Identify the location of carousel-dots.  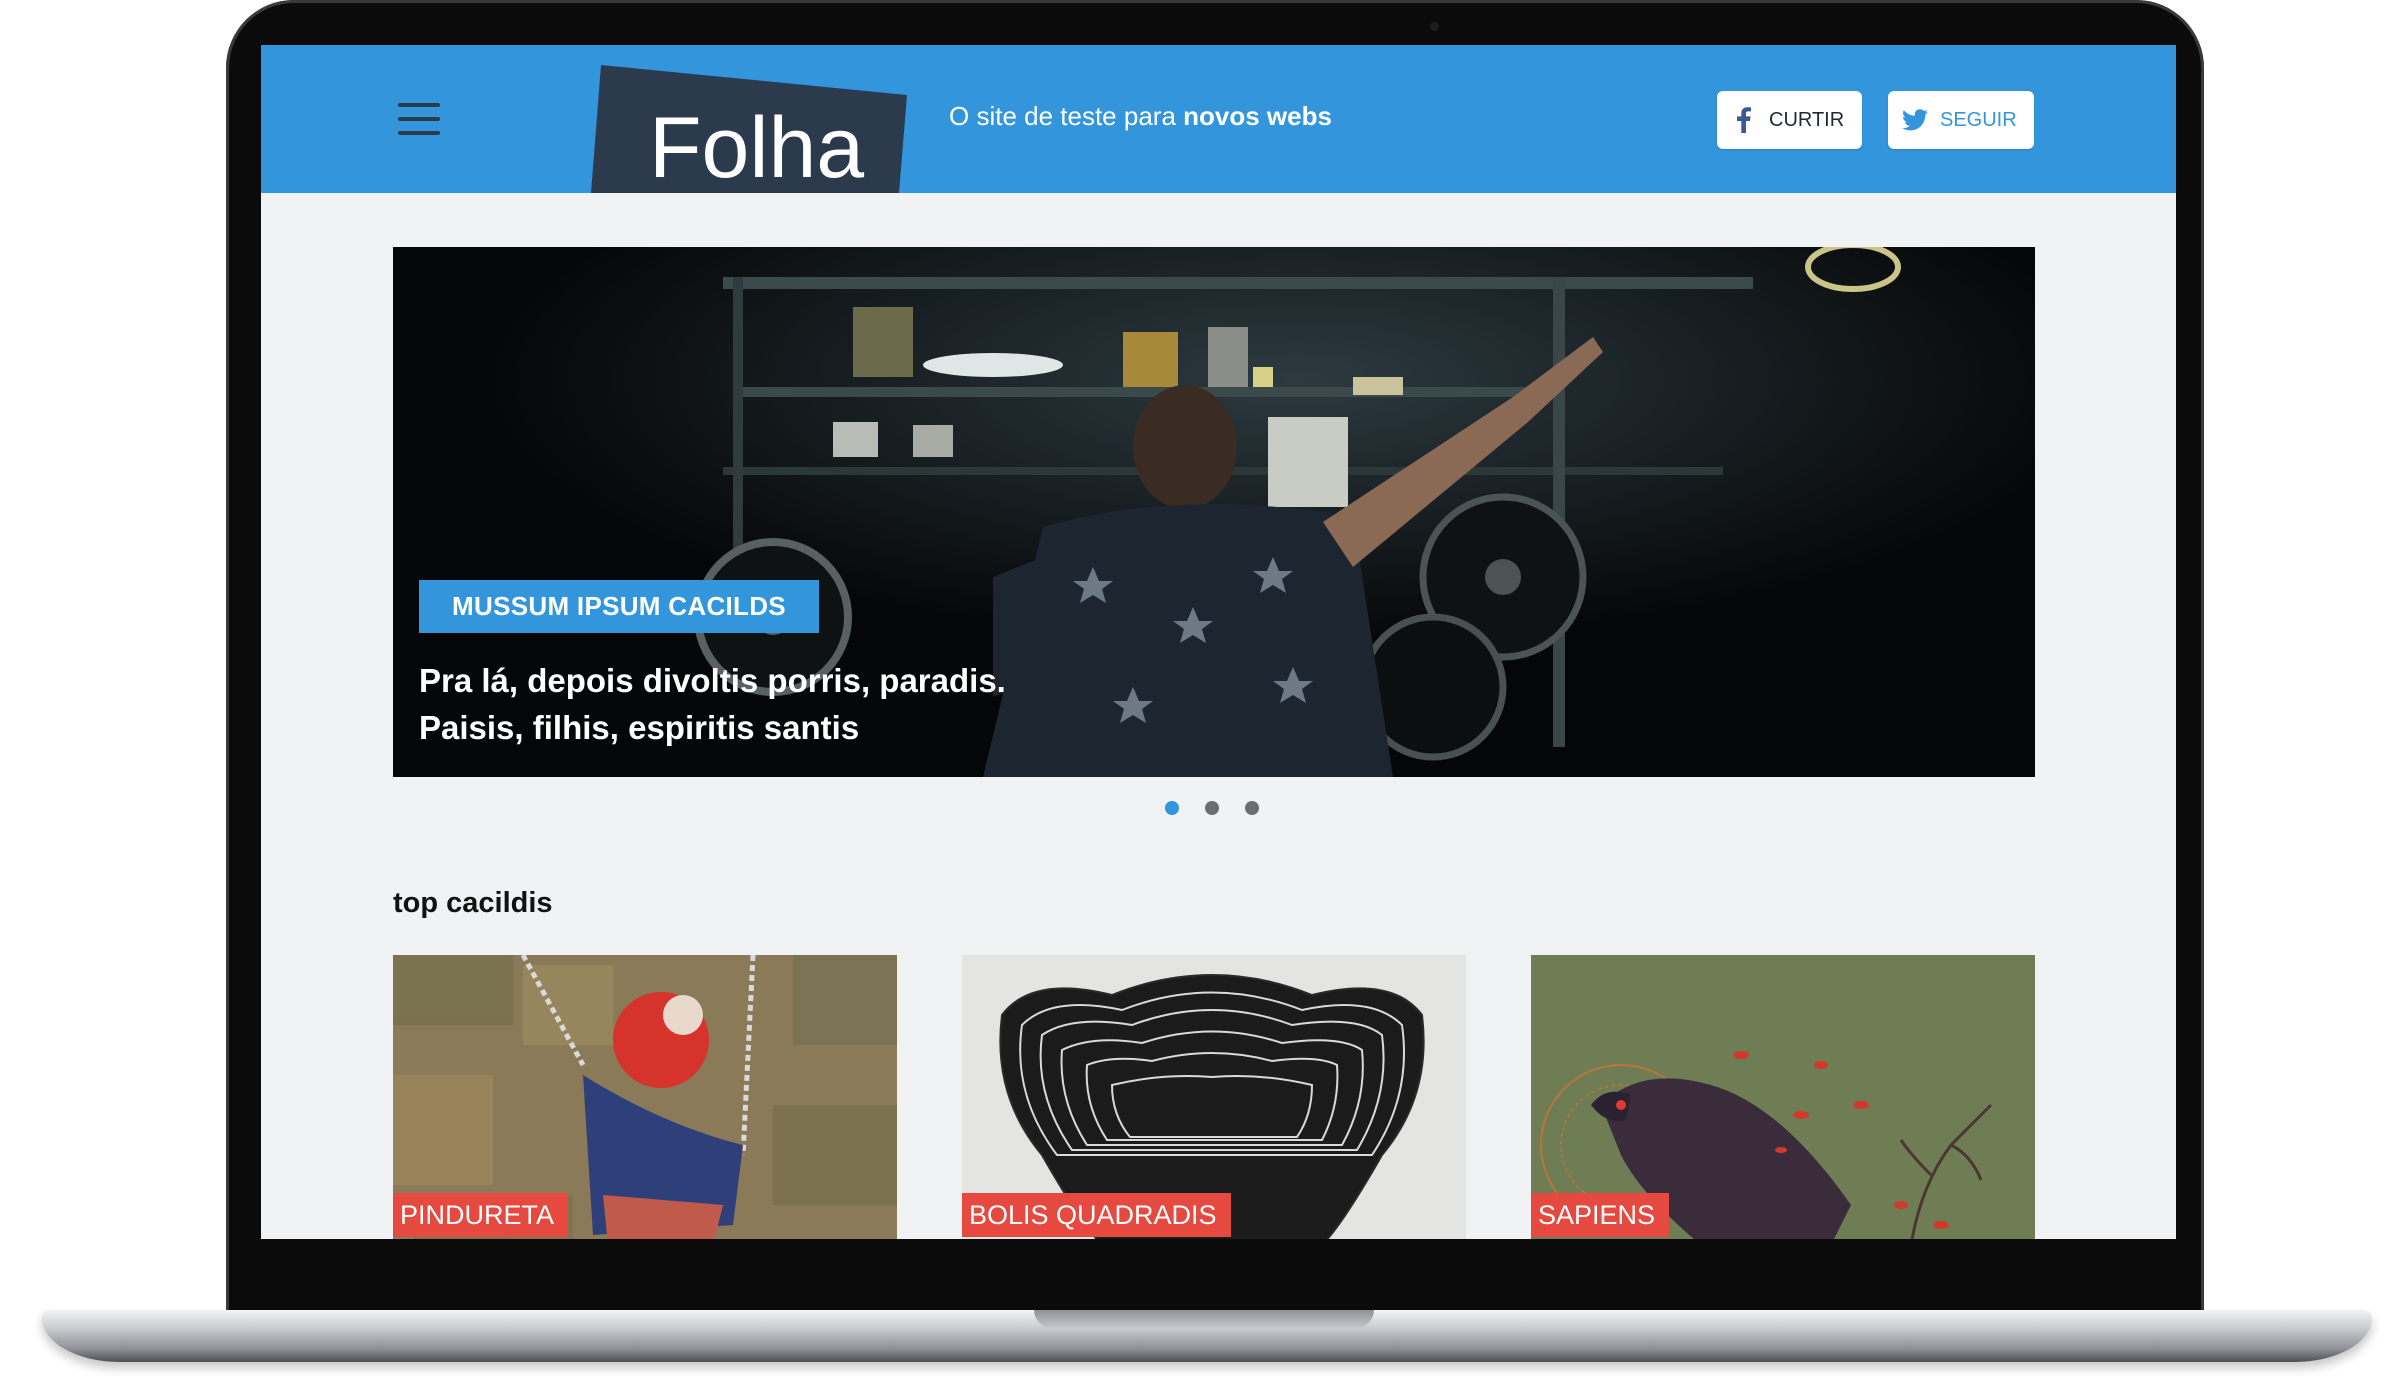
(1212, 808).